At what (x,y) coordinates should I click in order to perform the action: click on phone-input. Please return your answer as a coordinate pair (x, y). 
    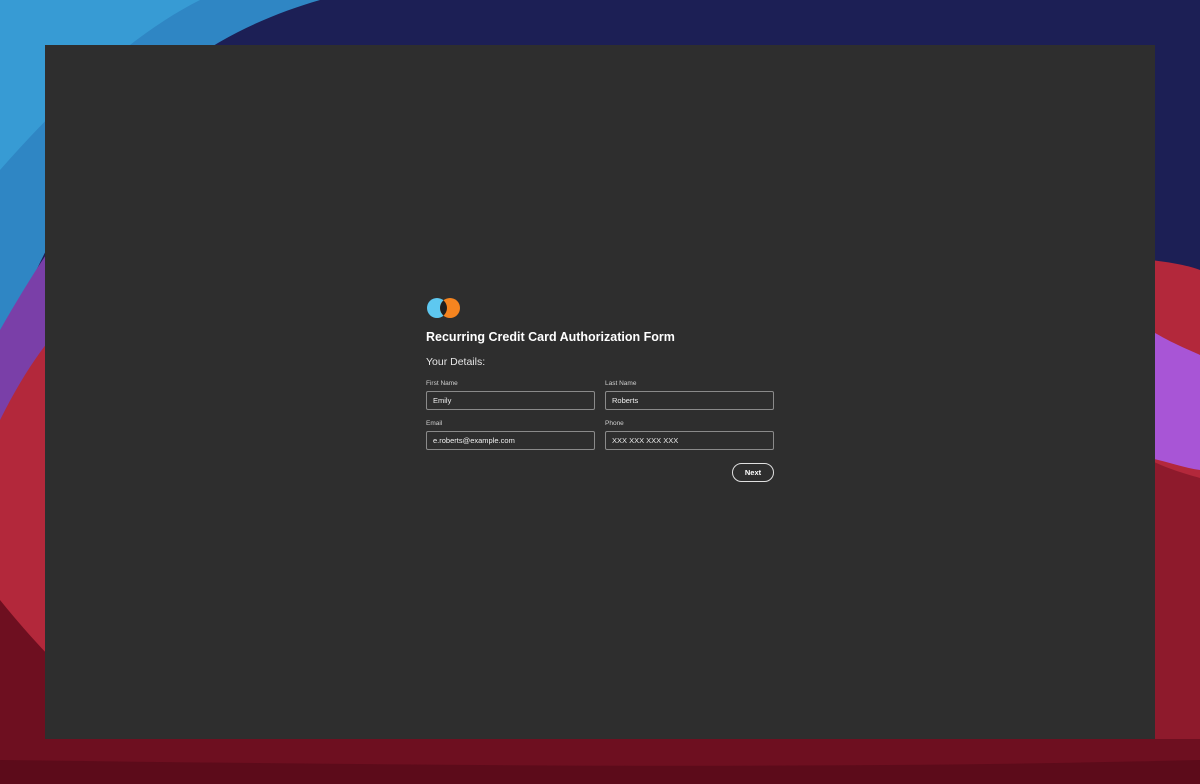
    Looking at the image, I should click on (689, 440).